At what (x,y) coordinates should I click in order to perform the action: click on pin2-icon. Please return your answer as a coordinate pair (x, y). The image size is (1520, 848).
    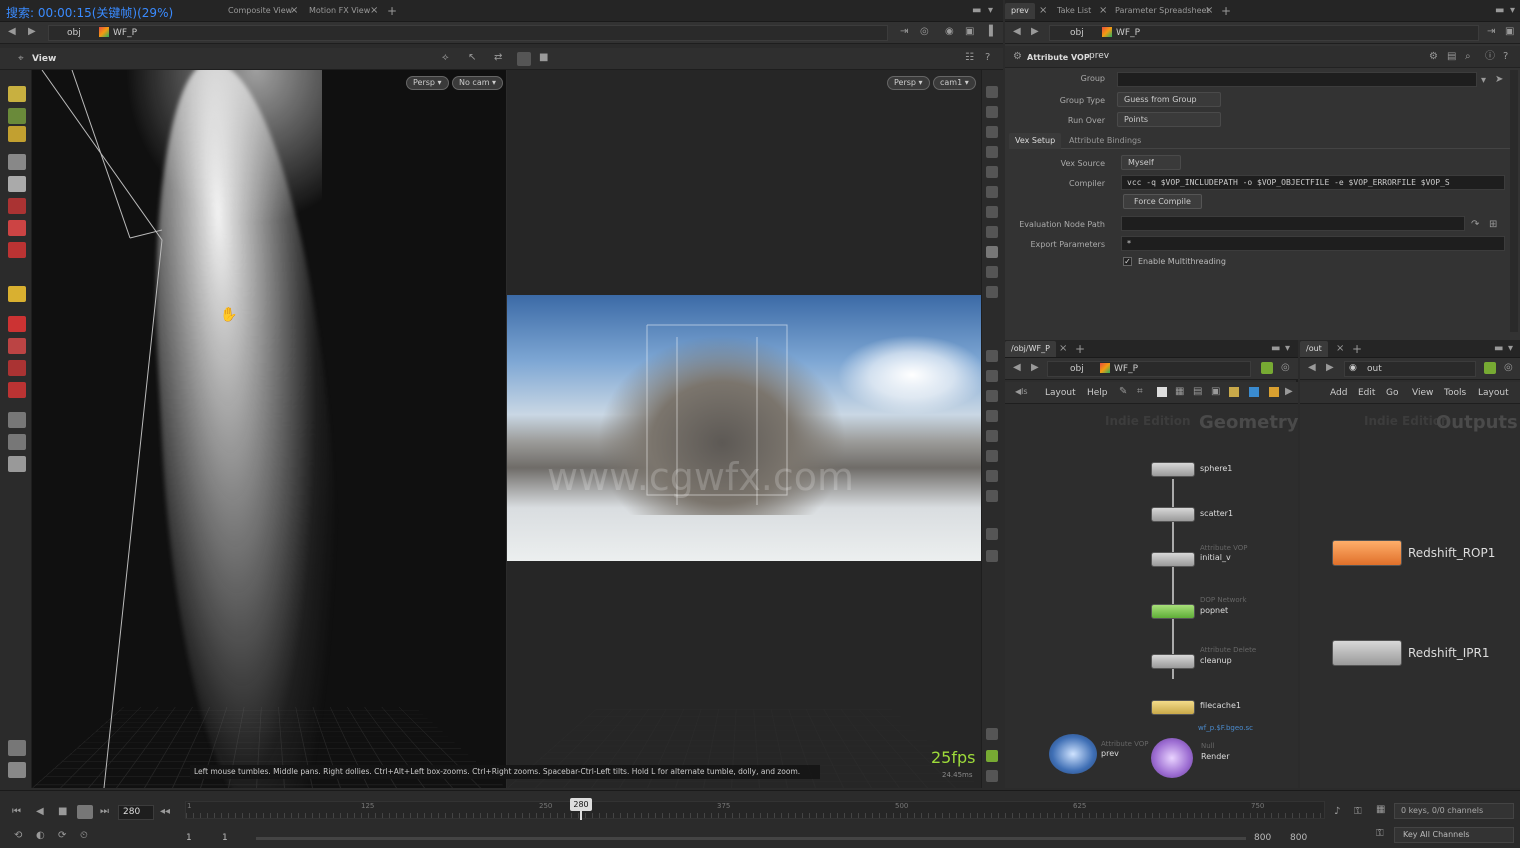
    Looking at the image, I should click on (992, 232).